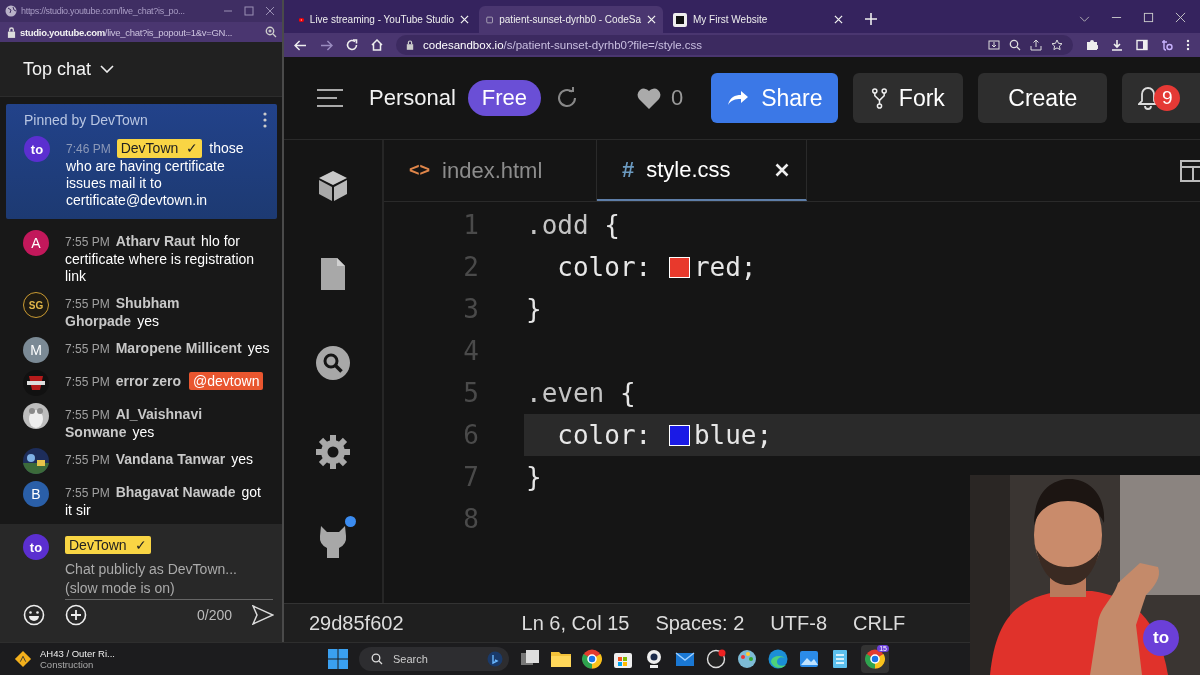  What do you see at coordinates (37, 149) in the screenshot?
I see `logo-avatar: to` at bounding box center [37, 149].